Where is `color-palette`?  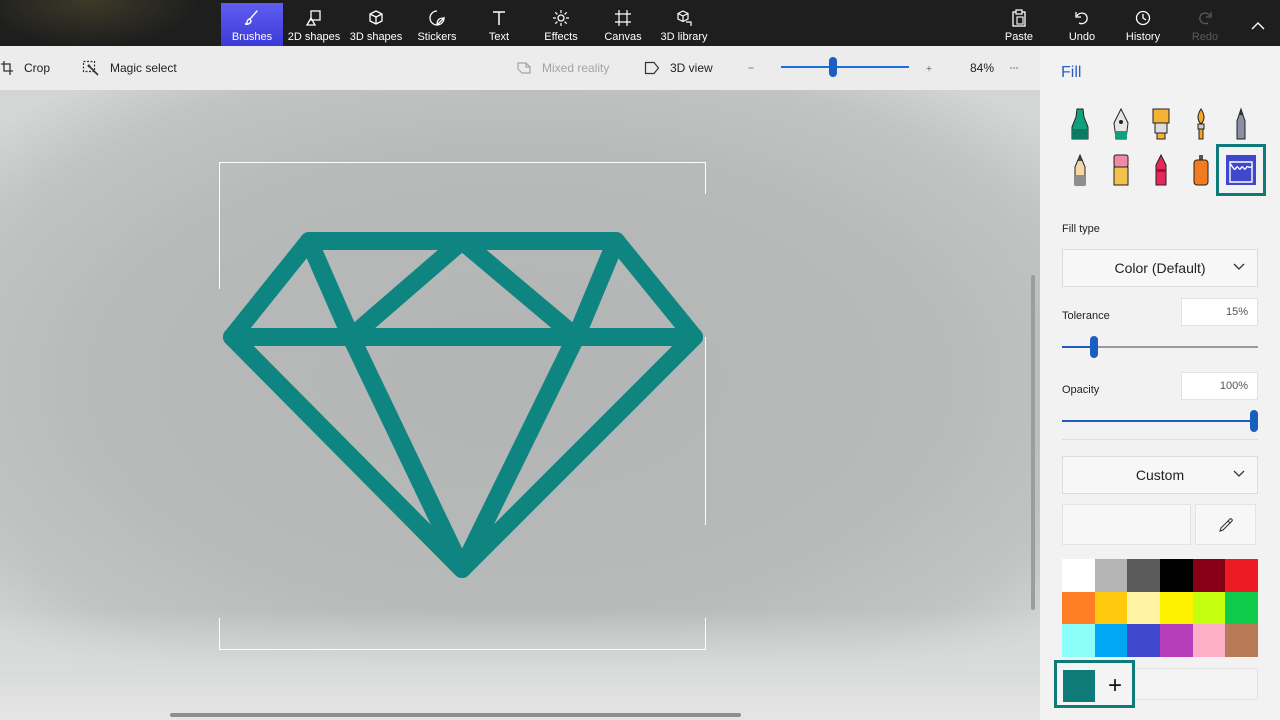
color-palette is located at coordinates (1160, 608).